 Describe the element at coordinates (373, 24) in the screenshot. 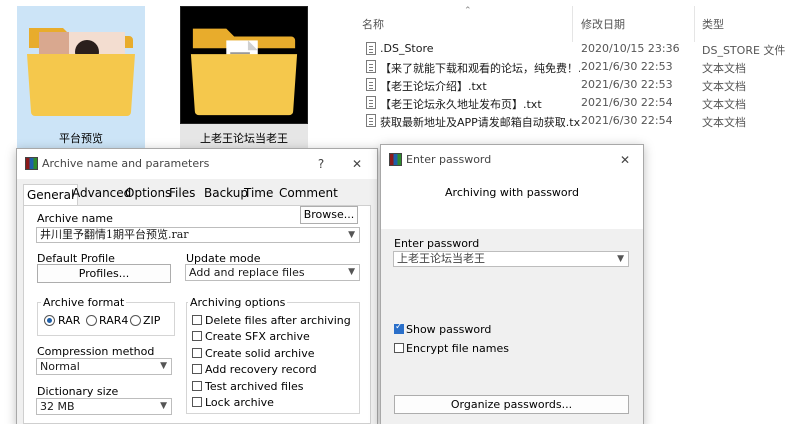

I see `column-header-name: 名称` at that location.